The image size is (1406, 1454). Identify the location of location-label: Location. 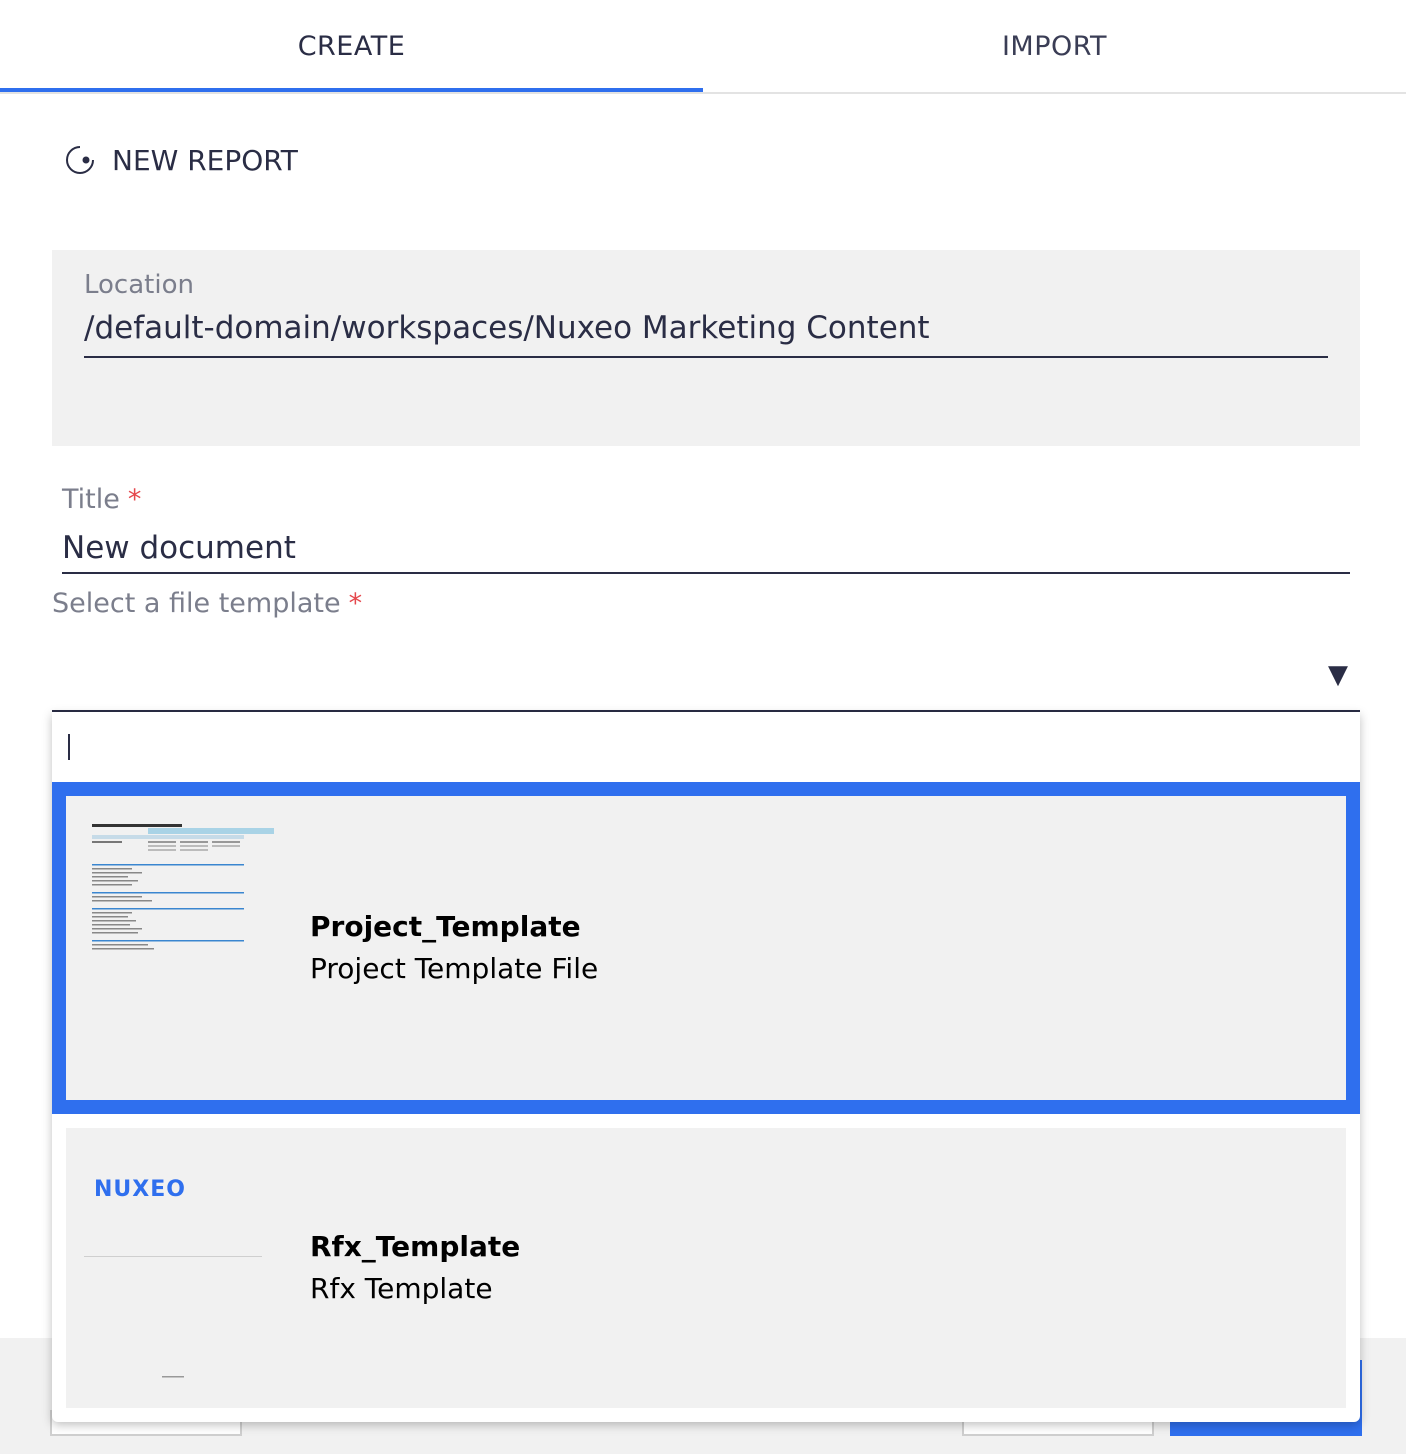
(139, 285).